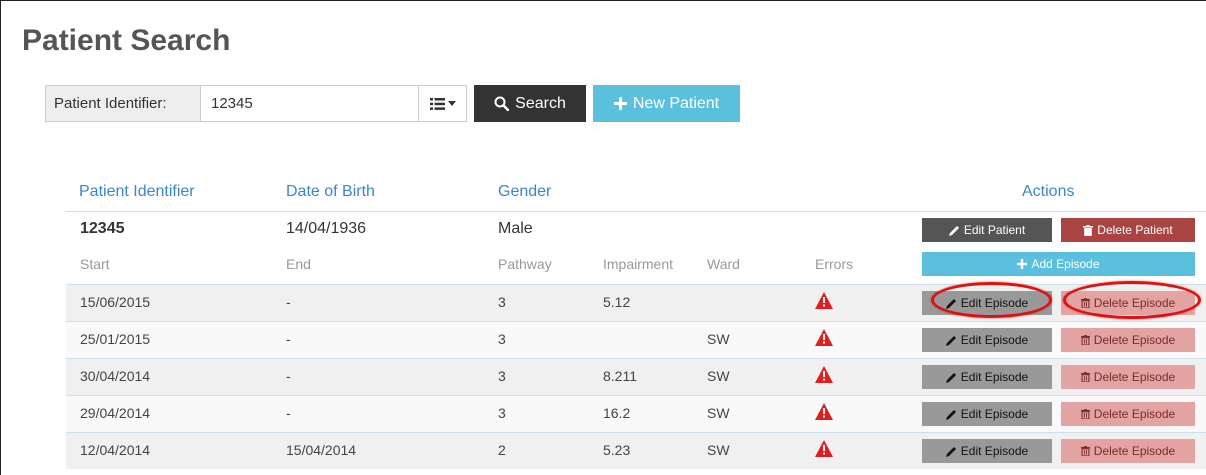 Image resolution: width=1206 pixels, height=475 pixels. I want to click on patient-dob-value: 14/04/1936, so click(326, 228).